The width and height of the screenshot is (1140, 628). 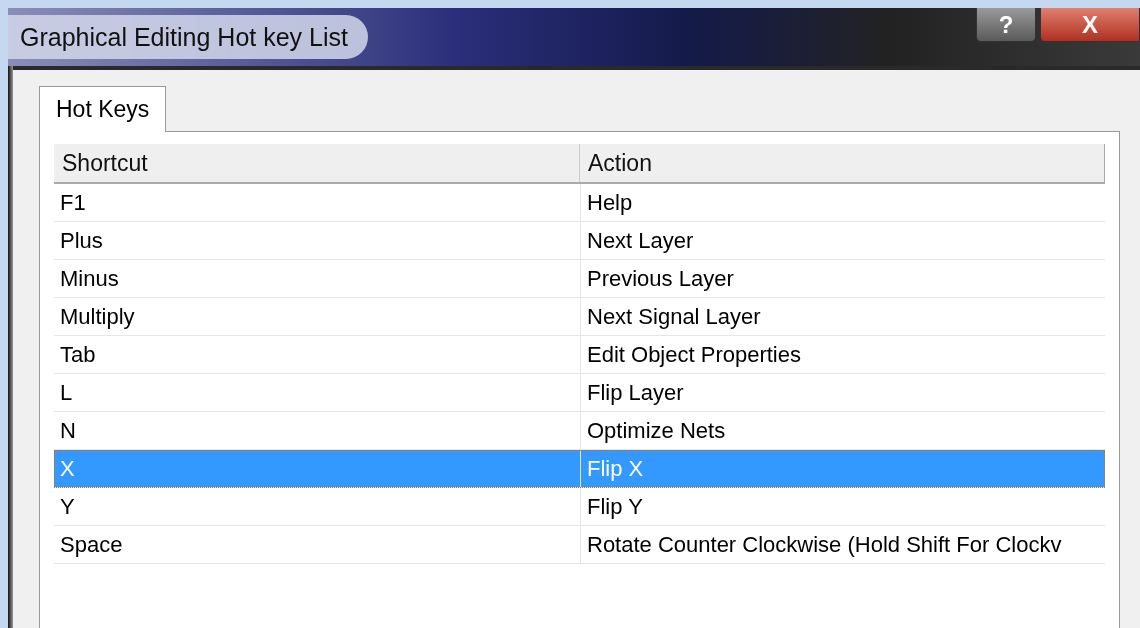 What do you see at coordinates (660, 278) in the screenshot?
I see `table-cell-text: Previous Layer` at bounding box center [660, 278].